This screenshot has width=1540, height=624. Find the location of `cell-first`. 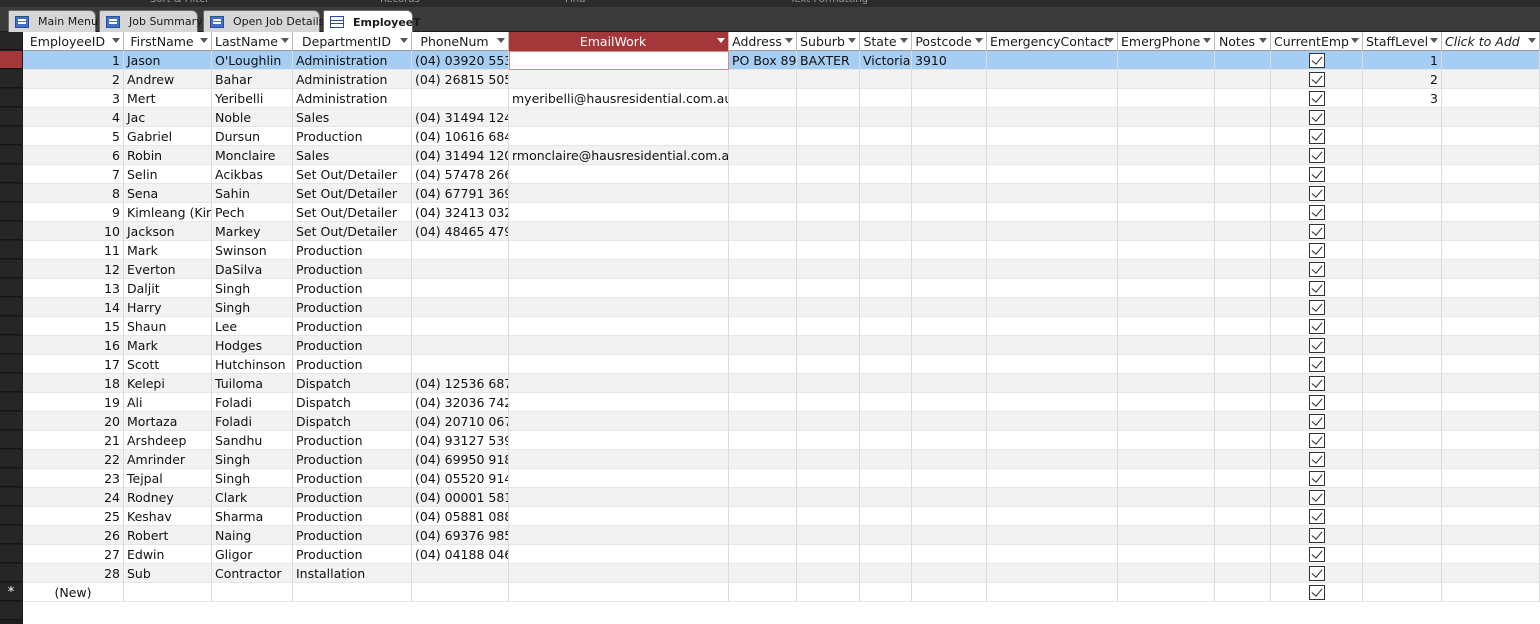

cell-first is located at coordinates (168, 592).